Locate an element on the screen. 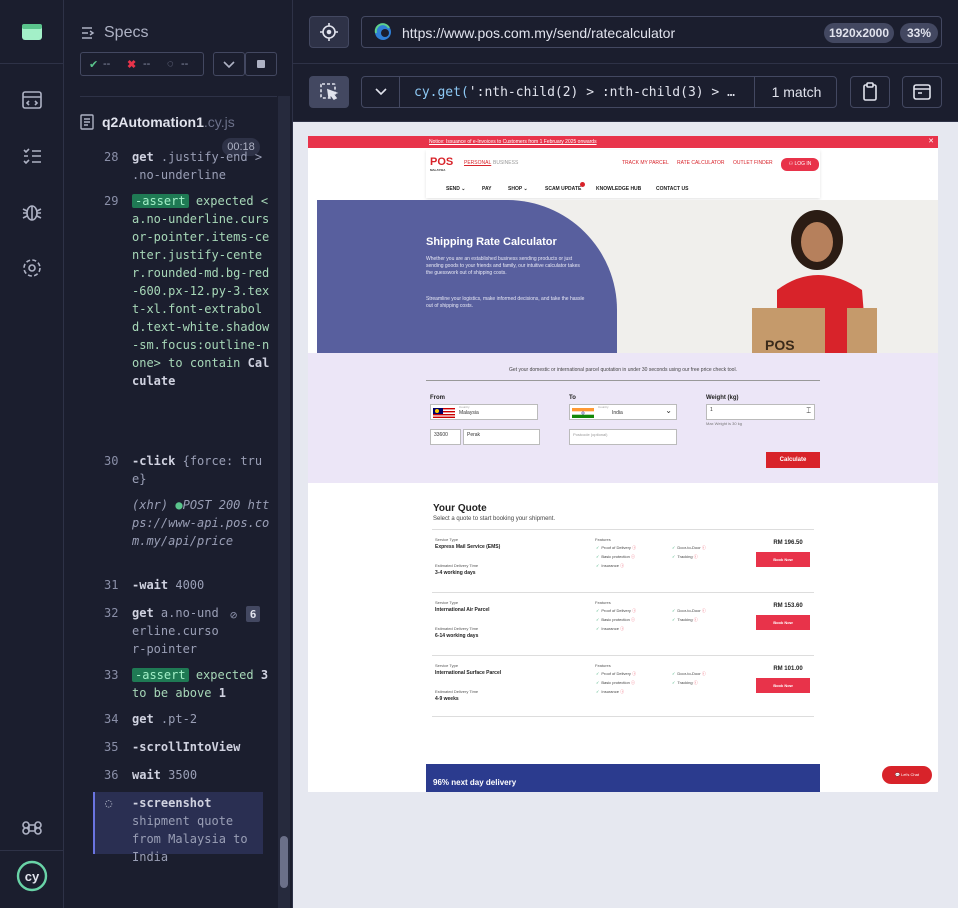 The width and height of the screenshot is (958, 908). cypress-app-icon is located at coordinates (32, 32).